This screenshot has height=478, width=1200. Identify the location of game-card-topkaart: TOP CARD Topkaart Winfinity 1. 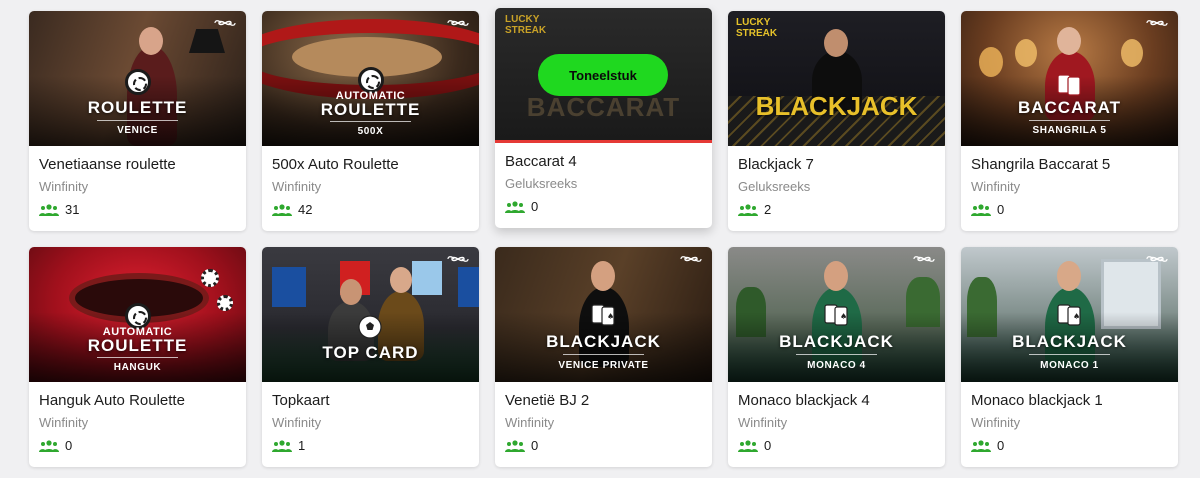
(370, 357).